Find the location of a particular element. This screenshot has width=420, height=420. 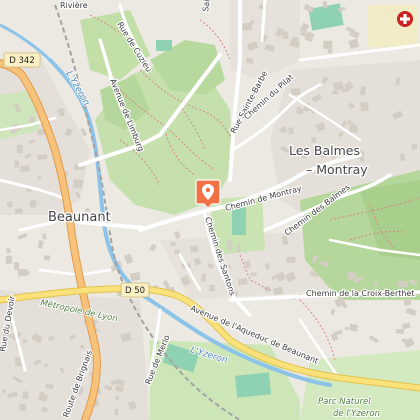

road-label-riviere: Rivière is located at coordinates (74, 5).